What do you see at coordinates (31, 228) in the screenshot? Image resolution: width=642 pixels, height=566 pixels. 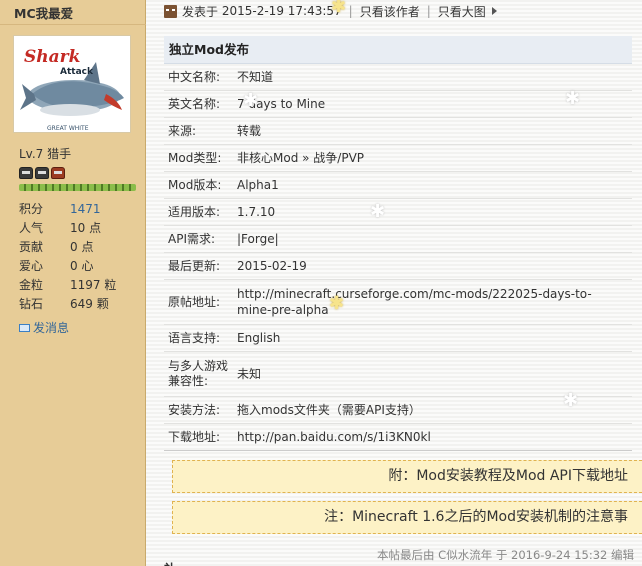 I see `stat-label: 人气` at bounding box center [31, 228].